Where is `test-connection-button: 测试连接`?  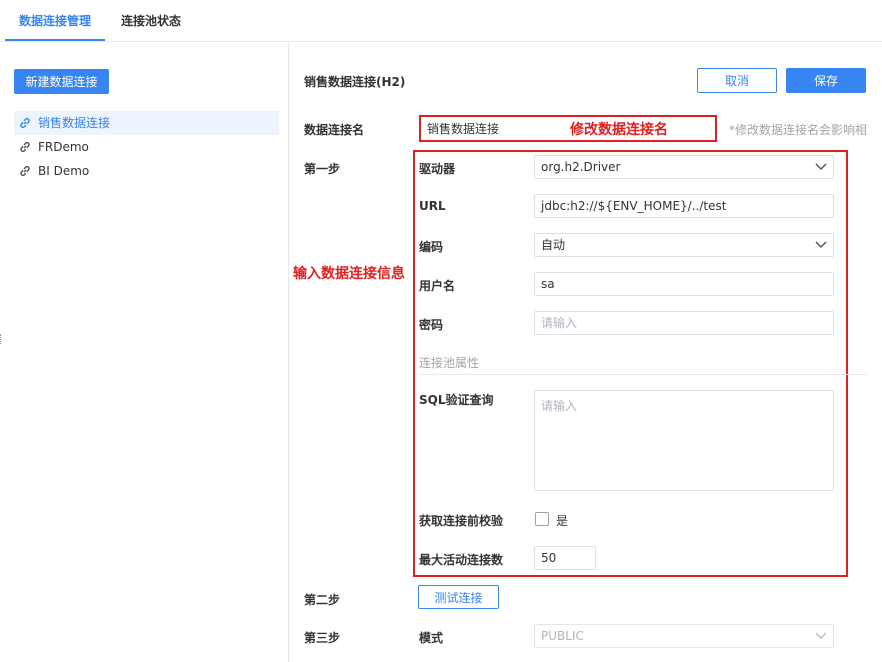
test-connection-button: 测试连接 is located at coordinates (458, 597).